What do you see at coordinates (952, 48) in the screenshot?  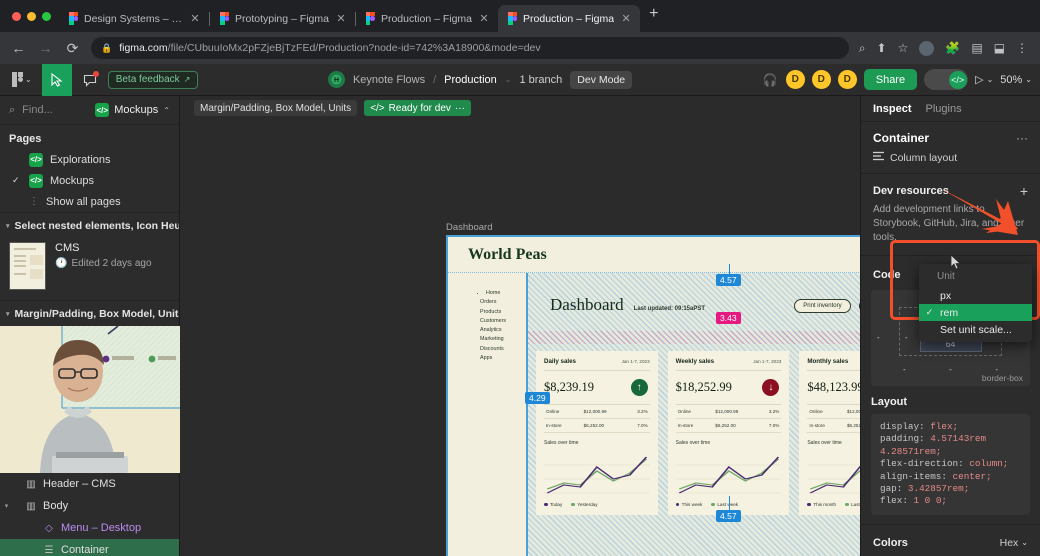 I see `extensions-puzzle-icon: 🧩` at bounding box center [952, 48].